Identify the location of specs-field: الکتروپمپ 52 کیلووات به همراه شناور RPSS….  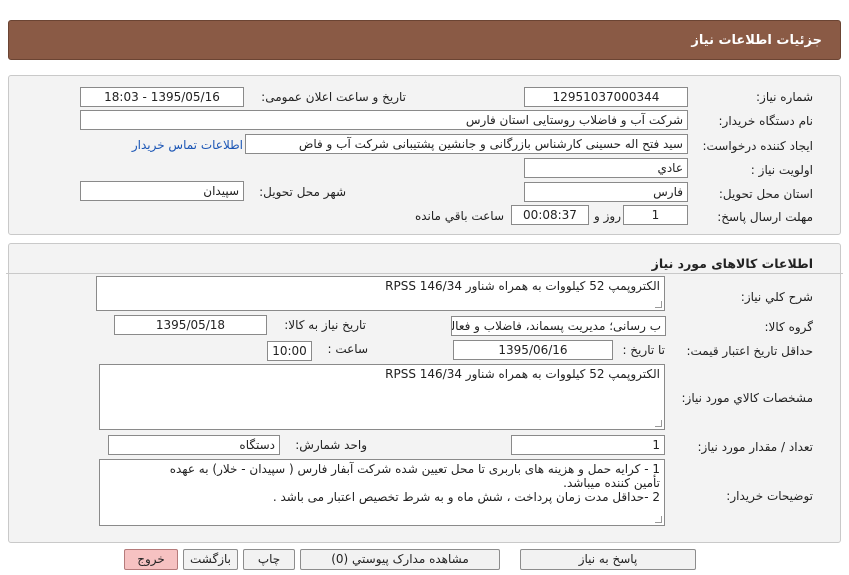
(382, 397).